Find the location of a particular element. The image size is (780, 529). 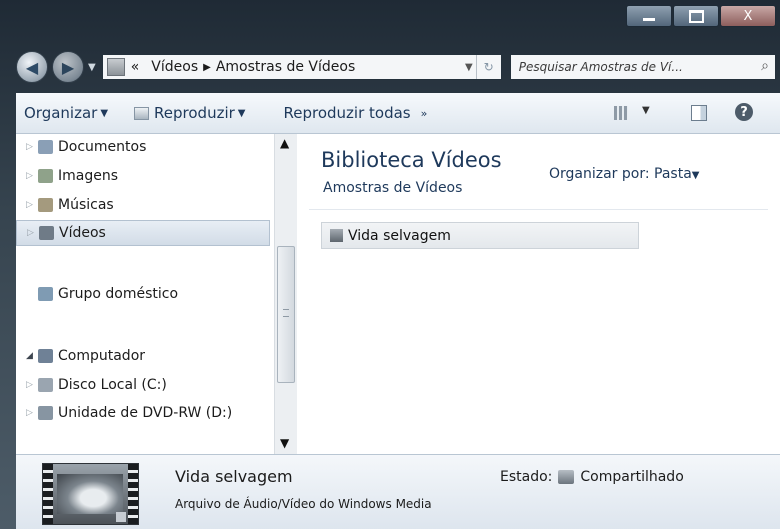

nav-item-homegroup: Grupo doméstico is located at coordinates (97, 294).